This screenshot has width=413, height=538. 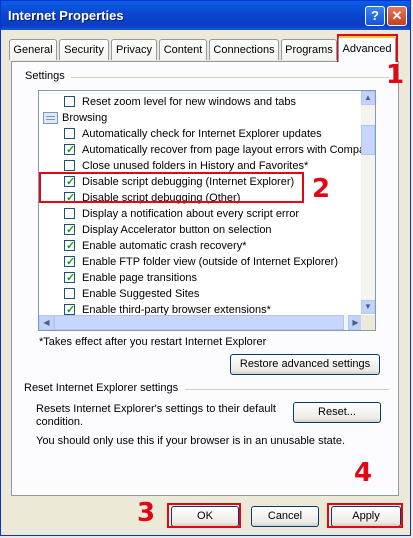 I want to click on settings-option: ✓ Display Accelerator button on selection, so click(x=200, y=230).